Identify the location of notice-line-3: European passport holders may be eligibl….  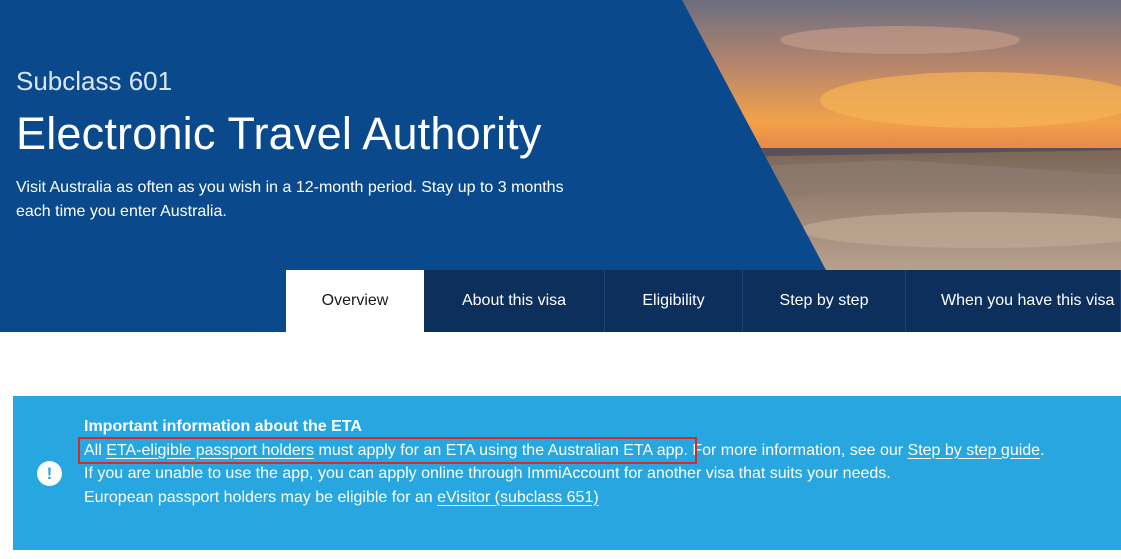
(564, 498).